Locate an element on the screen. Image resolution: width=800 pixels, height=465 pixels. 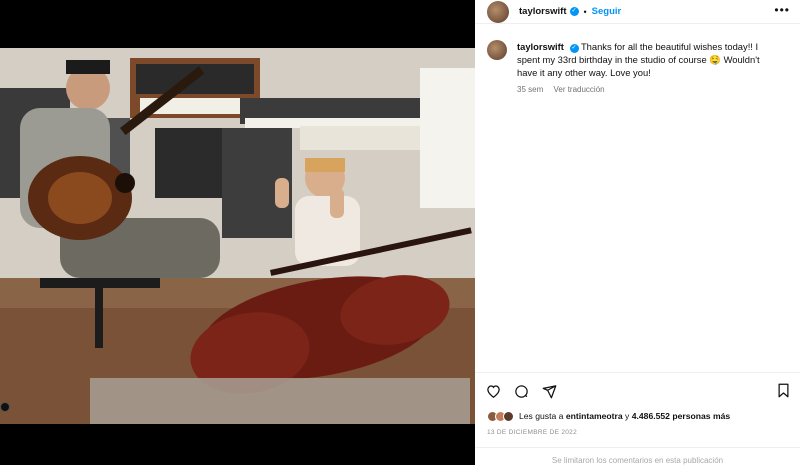
author-username: taylorswift is located at coordinates (543, 11).